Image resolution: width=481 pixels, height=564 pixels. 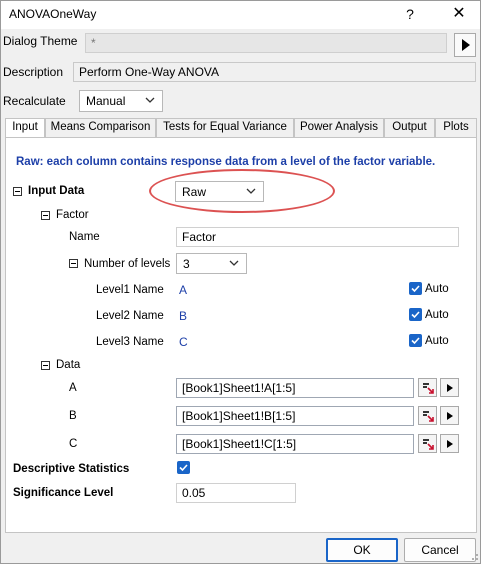 I want to click on data-b-range-input: [Book1]Sheet1!B[1:5], so click(x=295, y=416).